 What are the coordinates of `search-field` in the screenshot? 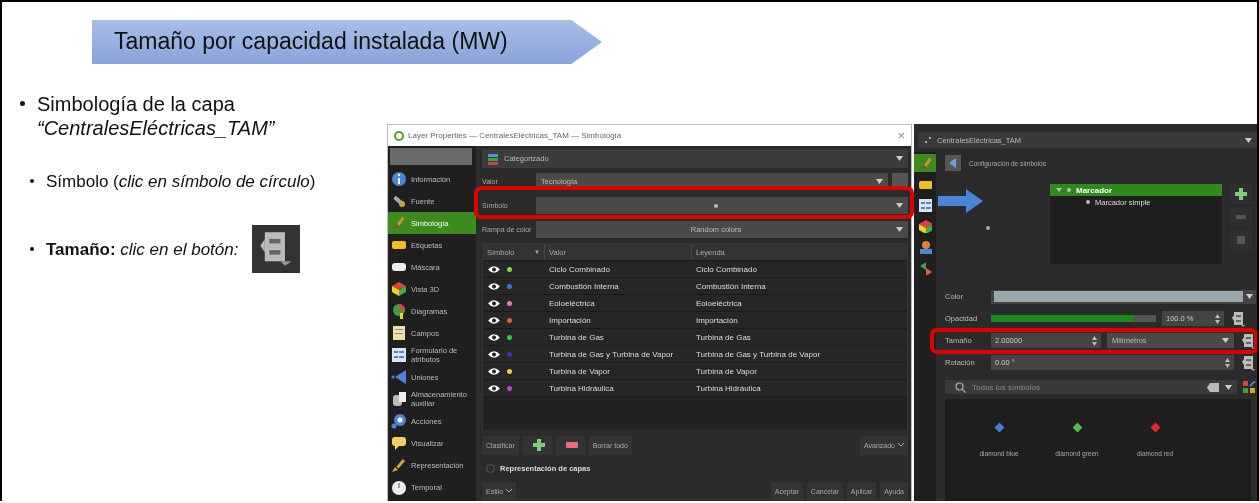 It's located at (431, 156).